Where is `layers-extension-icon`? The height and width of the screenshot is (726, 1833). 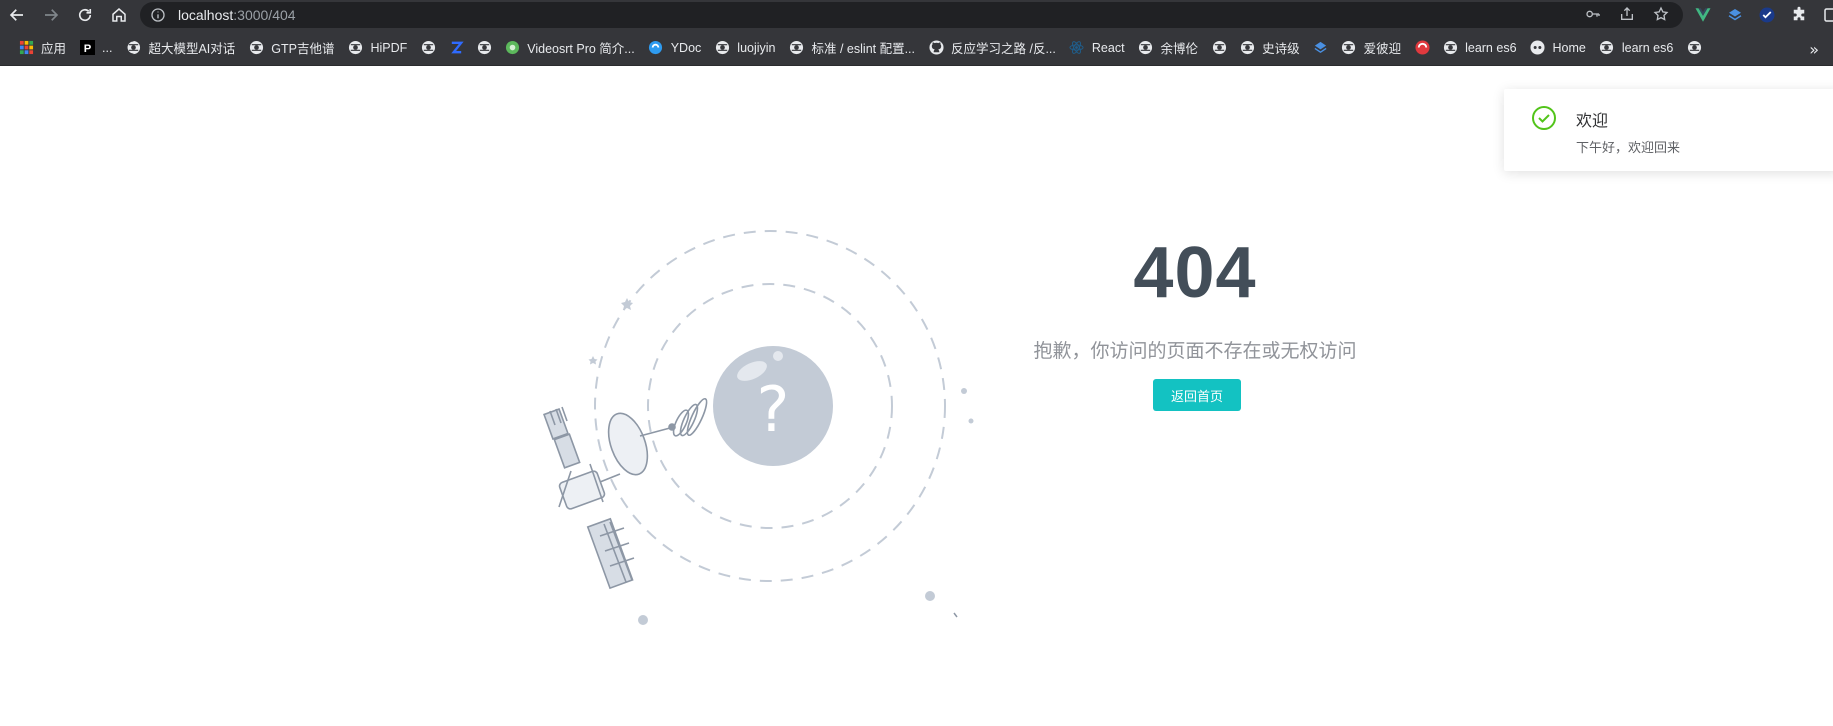
layers-extension-icon is located at coordinates (1735, 15).